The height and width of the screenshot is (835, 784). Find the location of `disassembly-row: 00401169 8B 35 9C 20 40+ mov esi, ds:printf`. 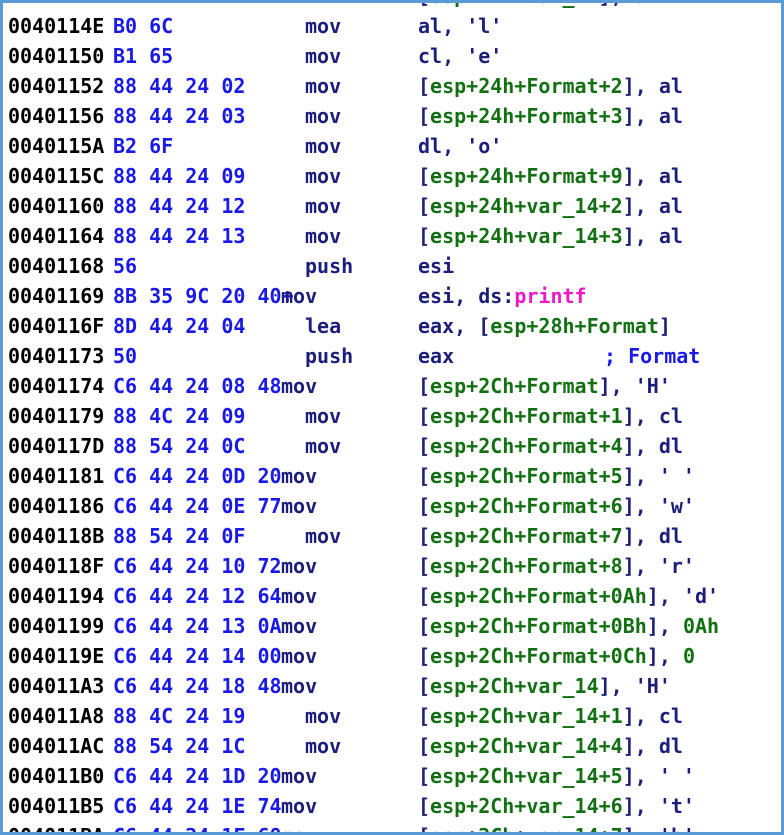

disassembly-row: 00401169 8B 35 9C 20 40+ mov esi, ds:printf is located at coordinates (392, 296).